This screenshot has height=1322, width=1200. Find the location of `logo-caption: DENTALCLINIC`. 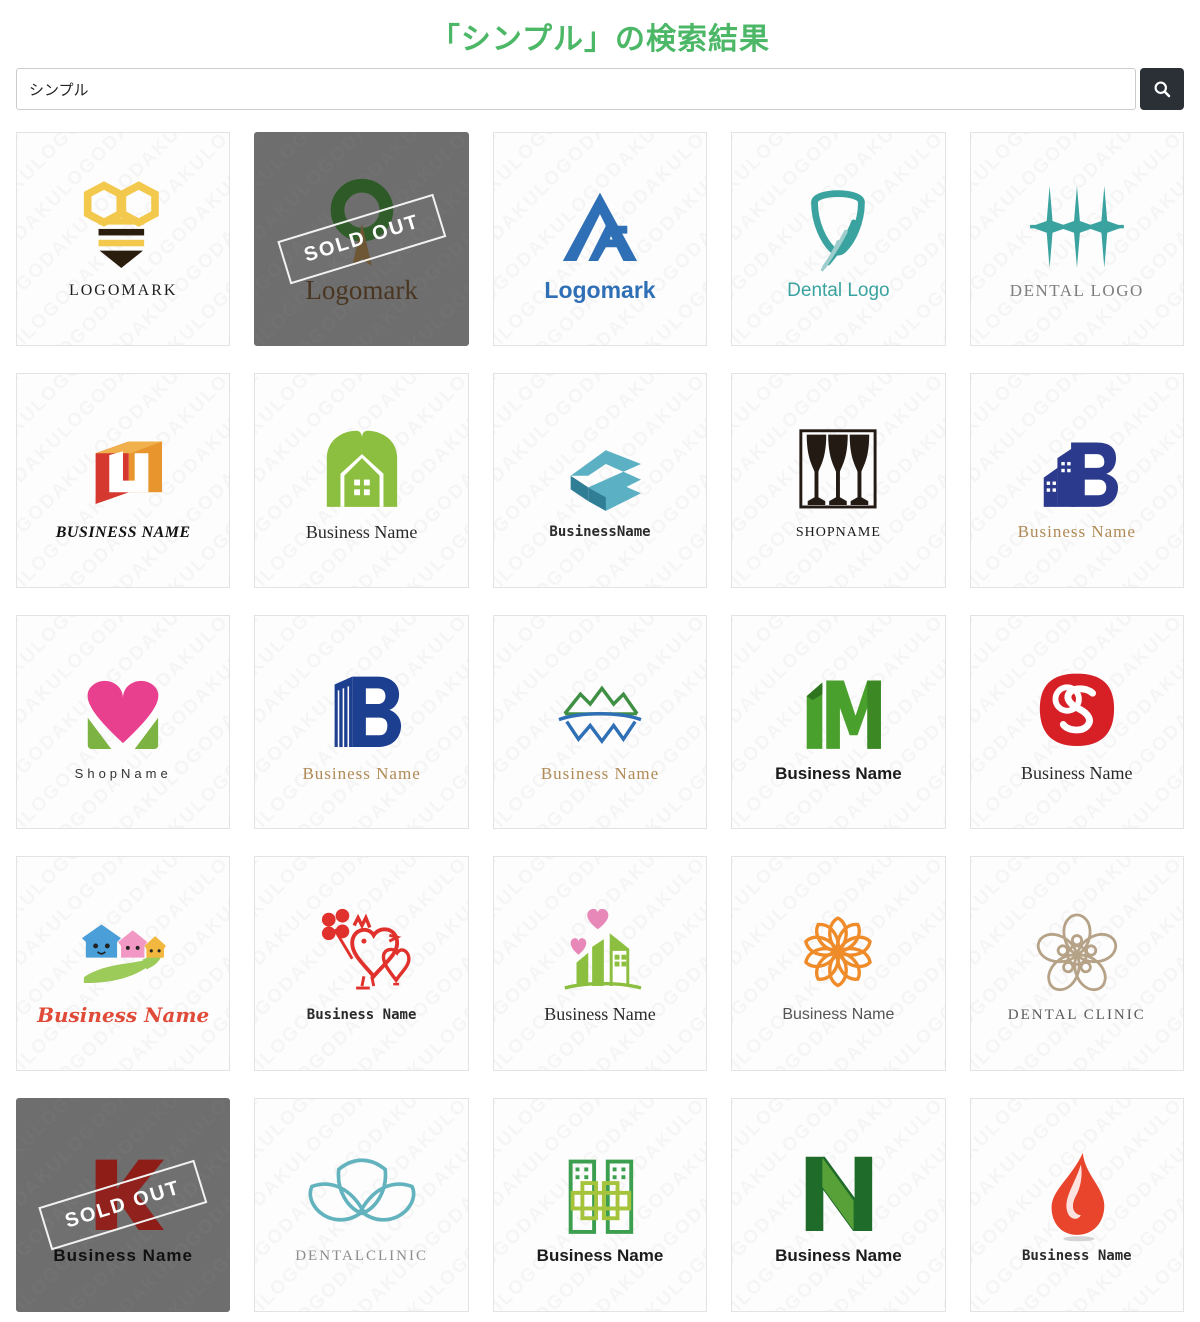

logo-caption: DENTALCLINIC is located at coordinates (361, 1256).